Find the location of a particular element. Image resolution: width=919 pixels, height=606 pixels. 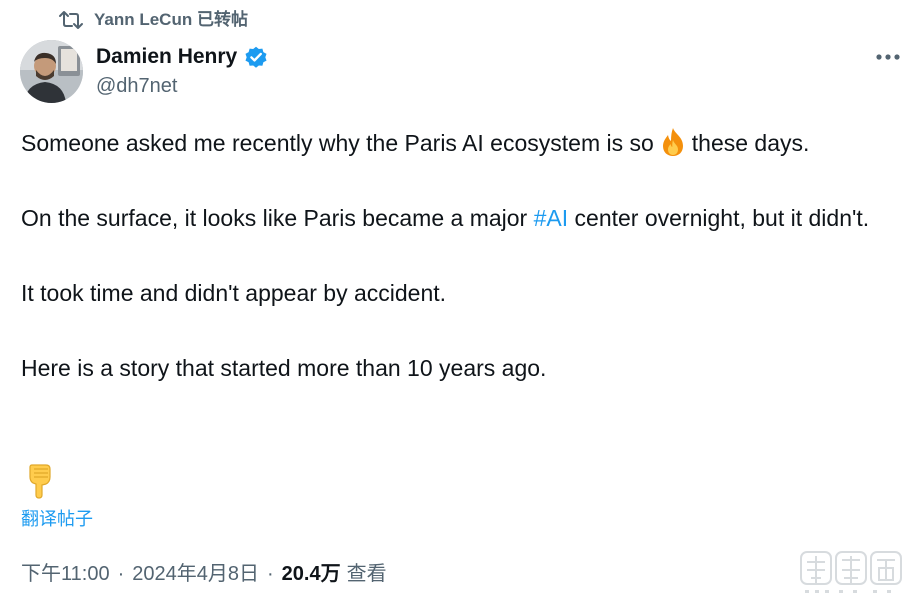

more-options-button is located at coordinates (888, 57).